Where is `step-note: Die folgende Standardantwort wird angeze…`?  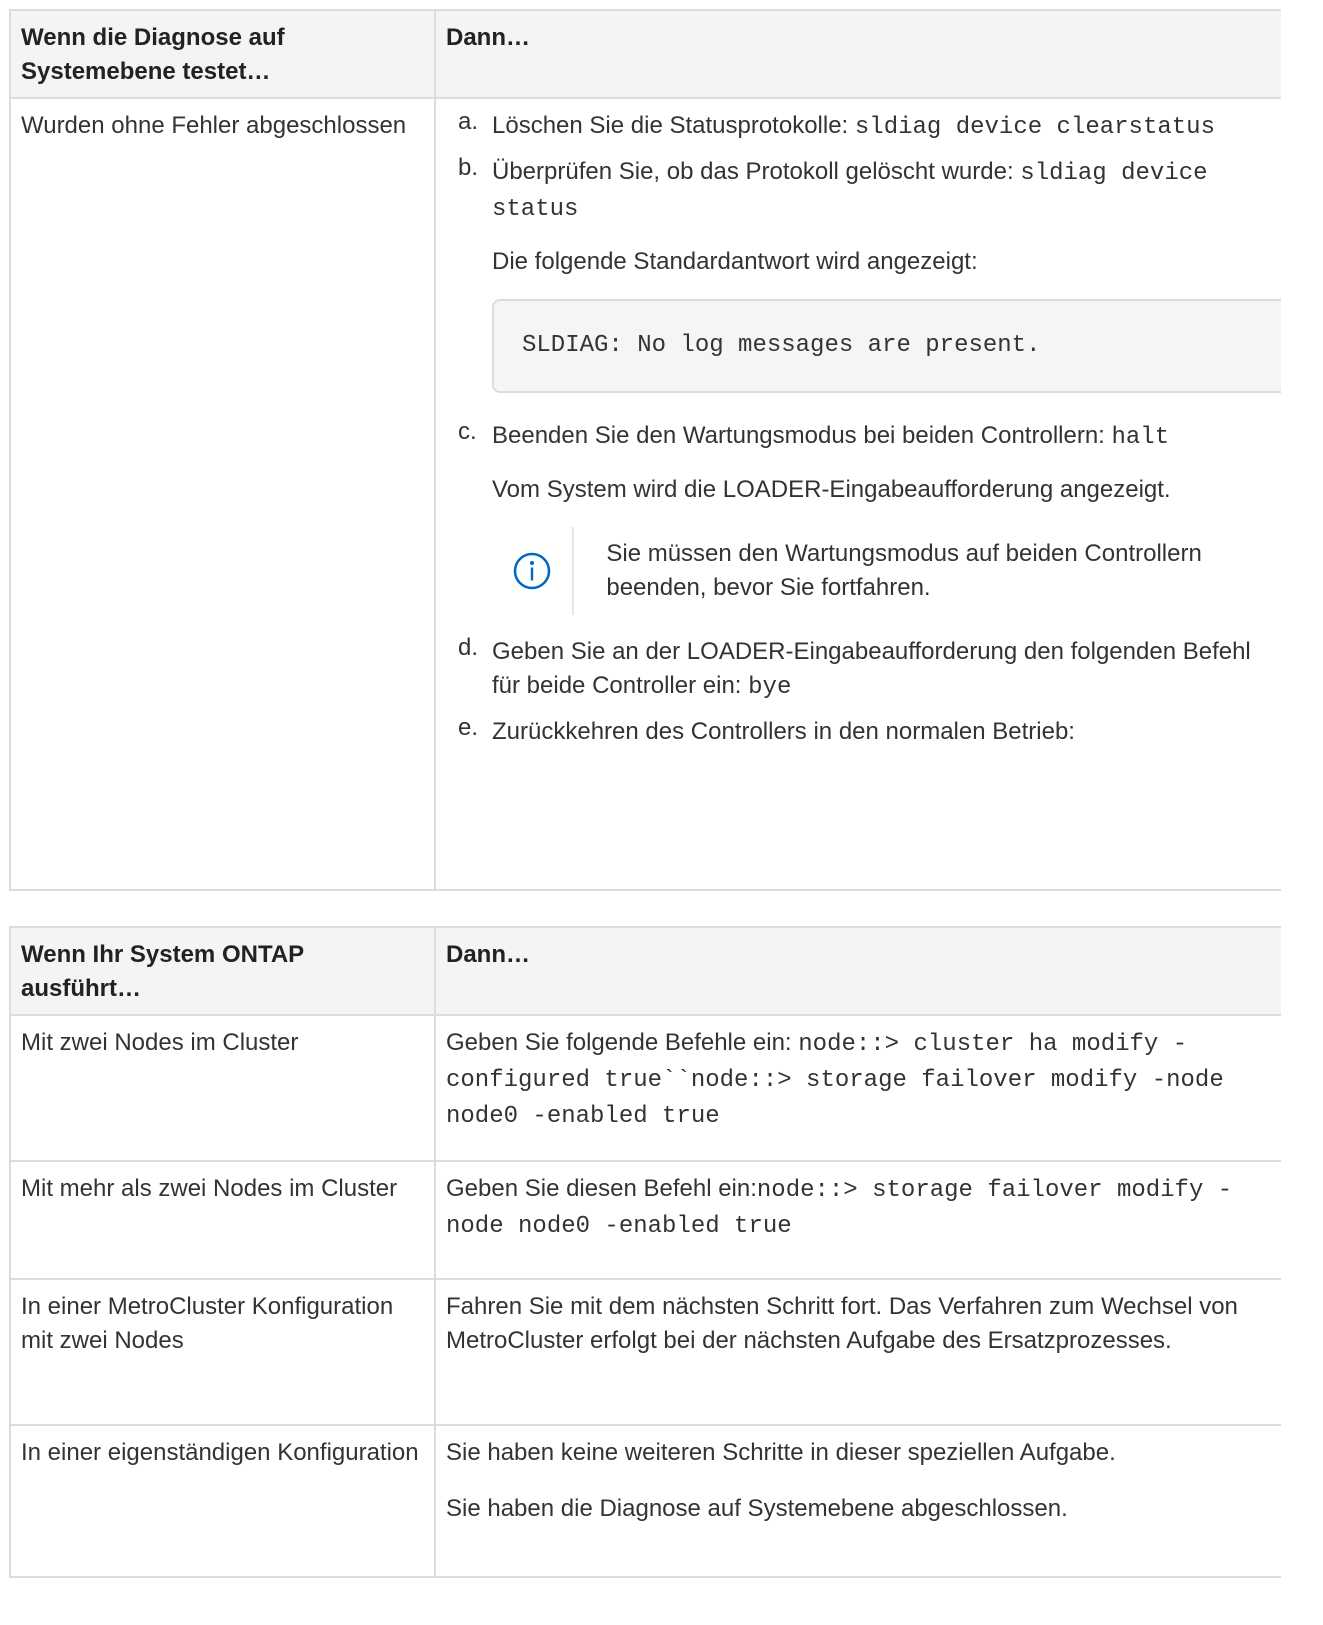 step-note: Die folgende Standardantwort wird angeze… is located at coordinates (735, 261).